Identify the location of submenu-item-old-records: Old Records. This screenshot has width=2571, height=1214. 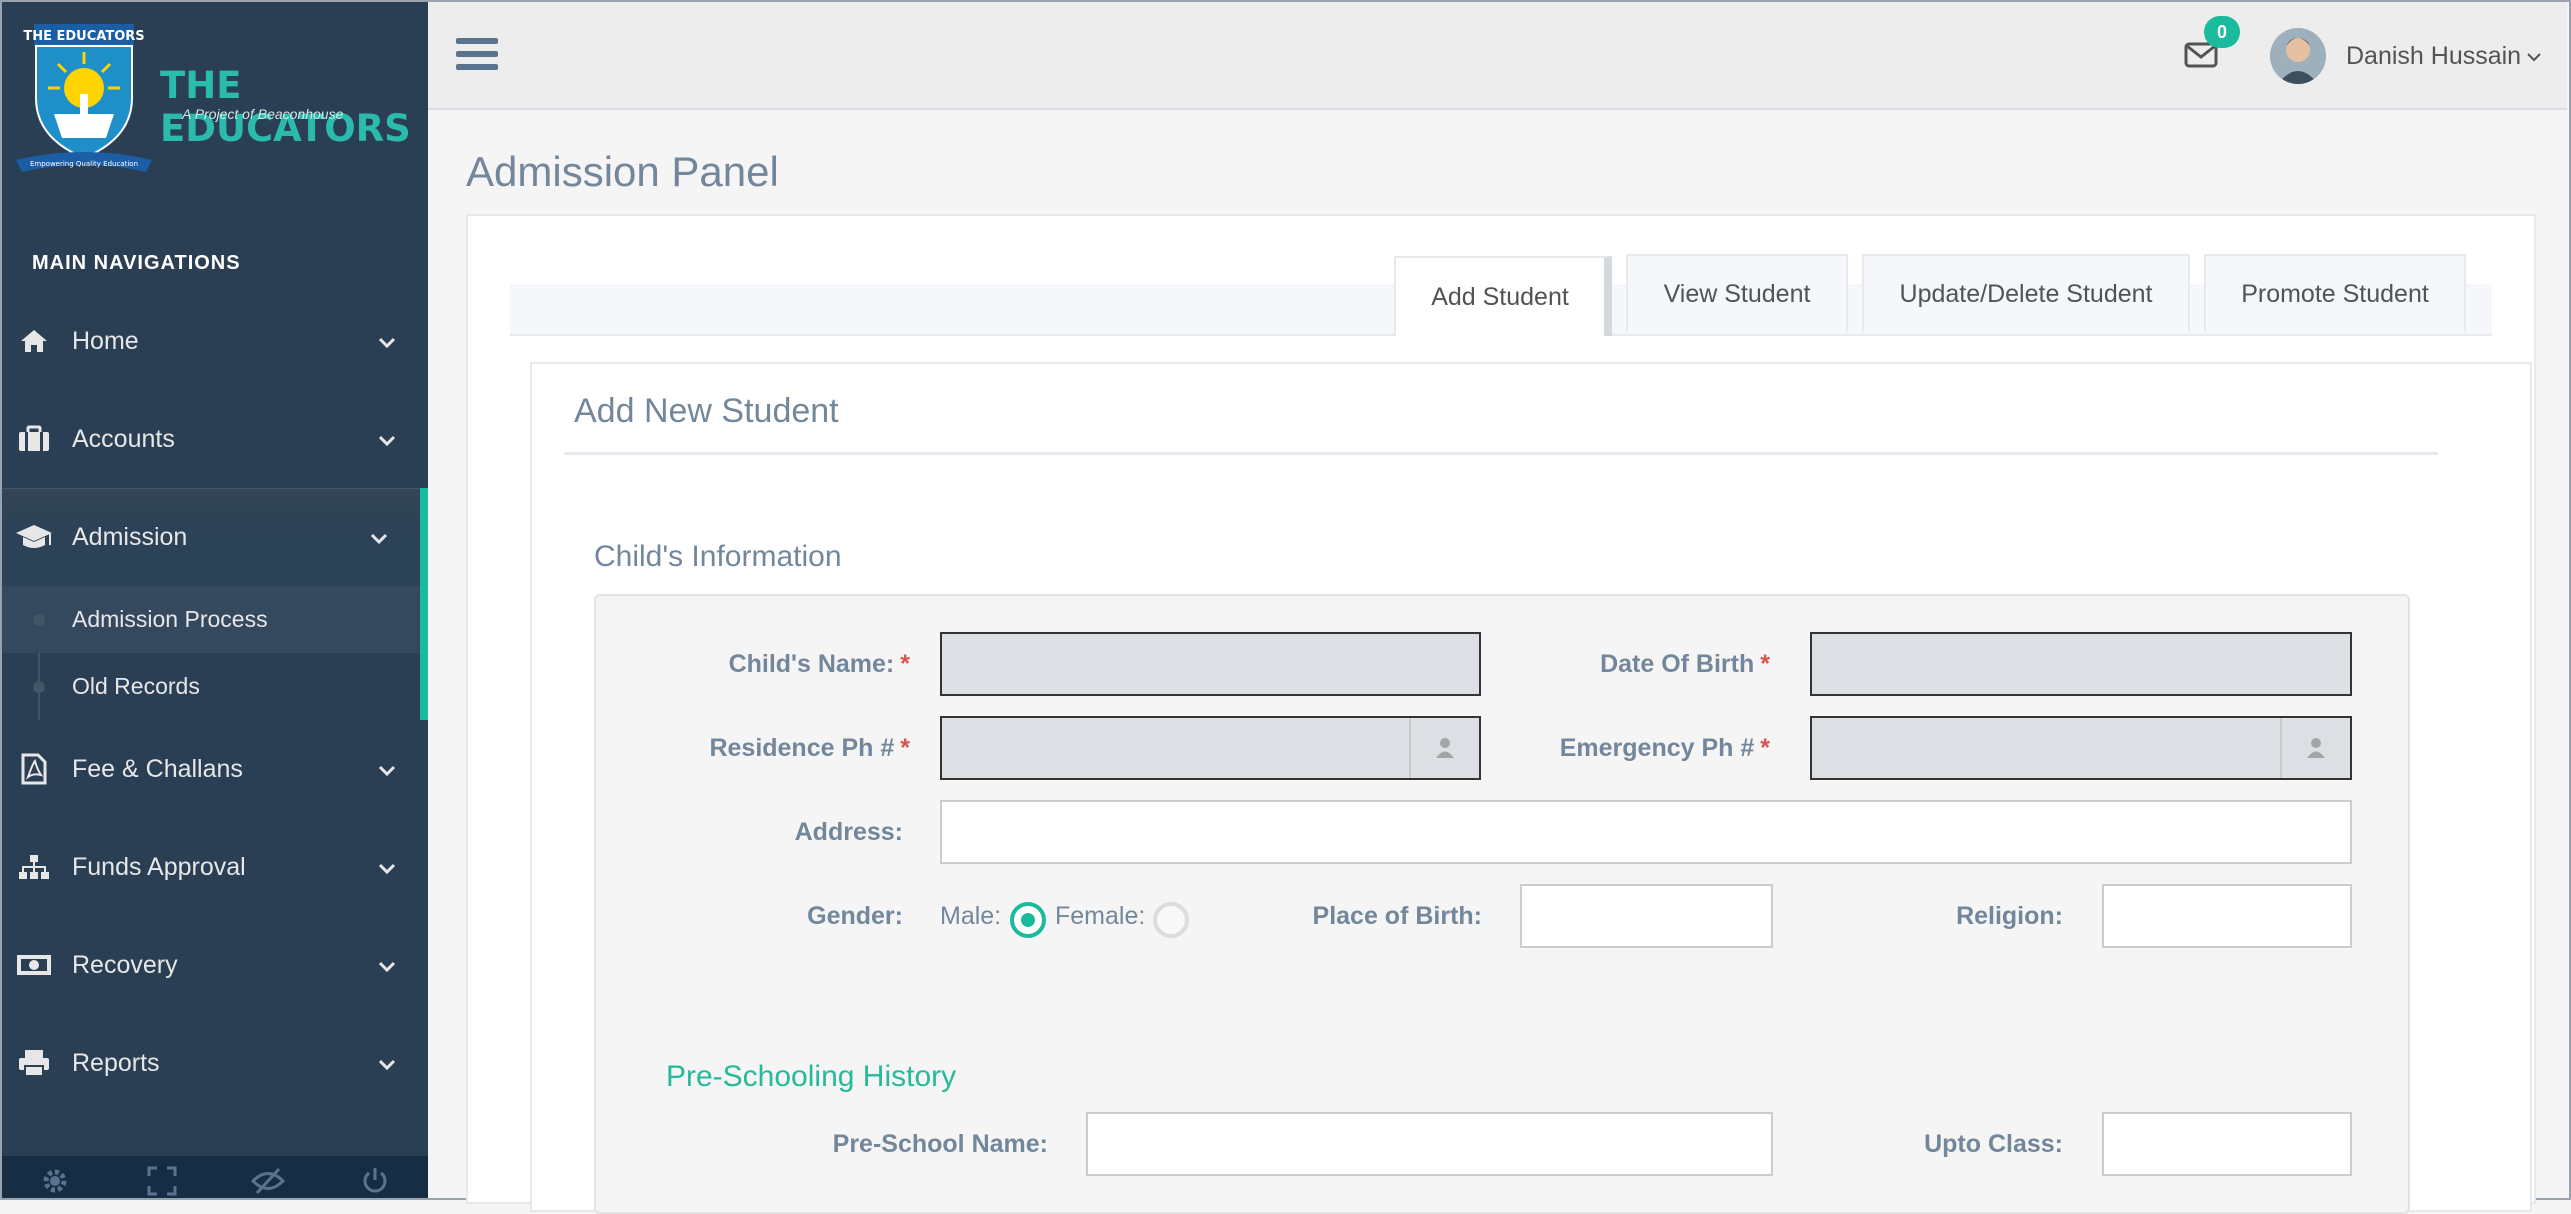
(211, 686).